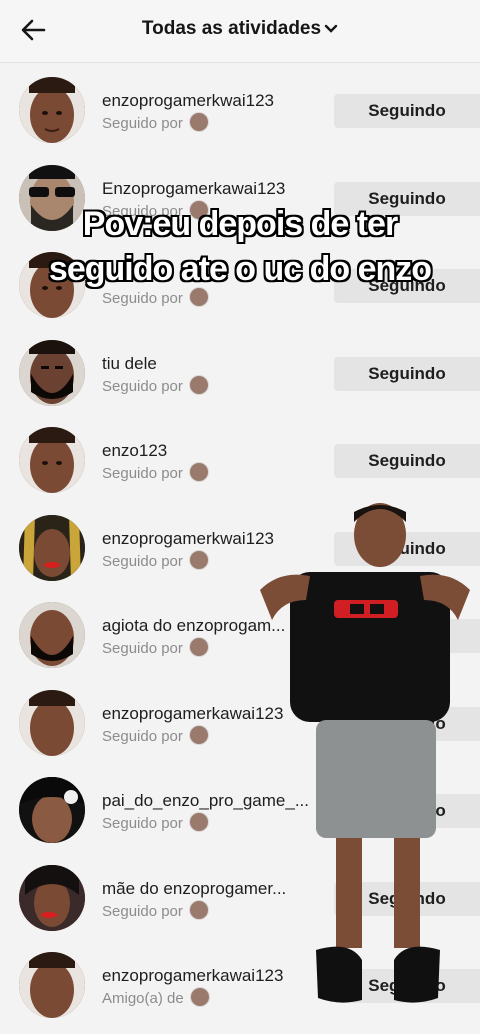 The height and width of the screenshot is (1034, 480). I want to click on username: enzo123, so click(135, 450).